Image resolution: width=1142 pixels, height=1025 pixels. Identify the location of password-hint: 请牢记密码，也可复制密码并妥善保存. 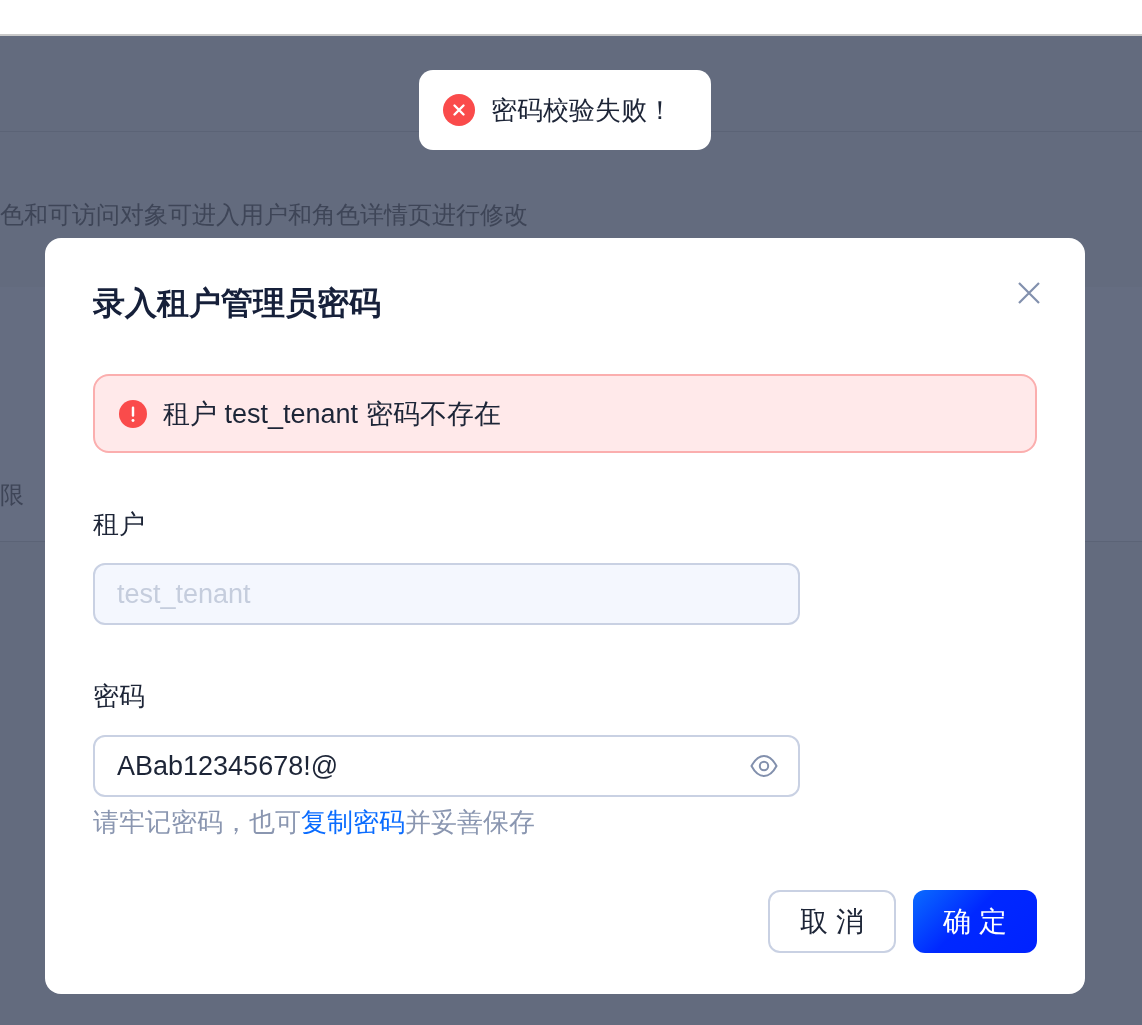
(314, 822).